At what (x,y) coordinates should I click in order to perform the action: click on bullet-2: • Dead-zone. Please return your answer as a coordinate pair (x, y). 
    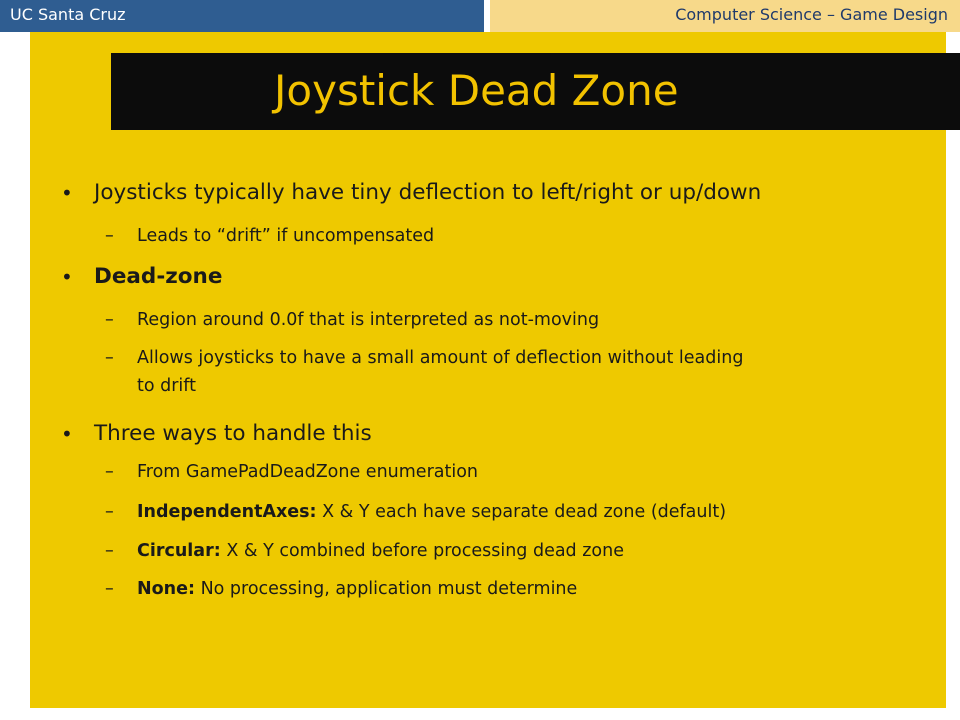
    Looking at the image, I should click on (142, 277).